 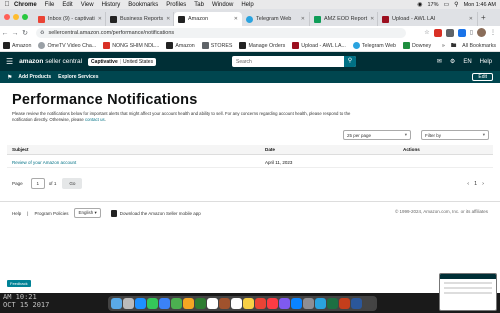 I want to click on forward-arrow-icon: →, so click(x=15, y=33).